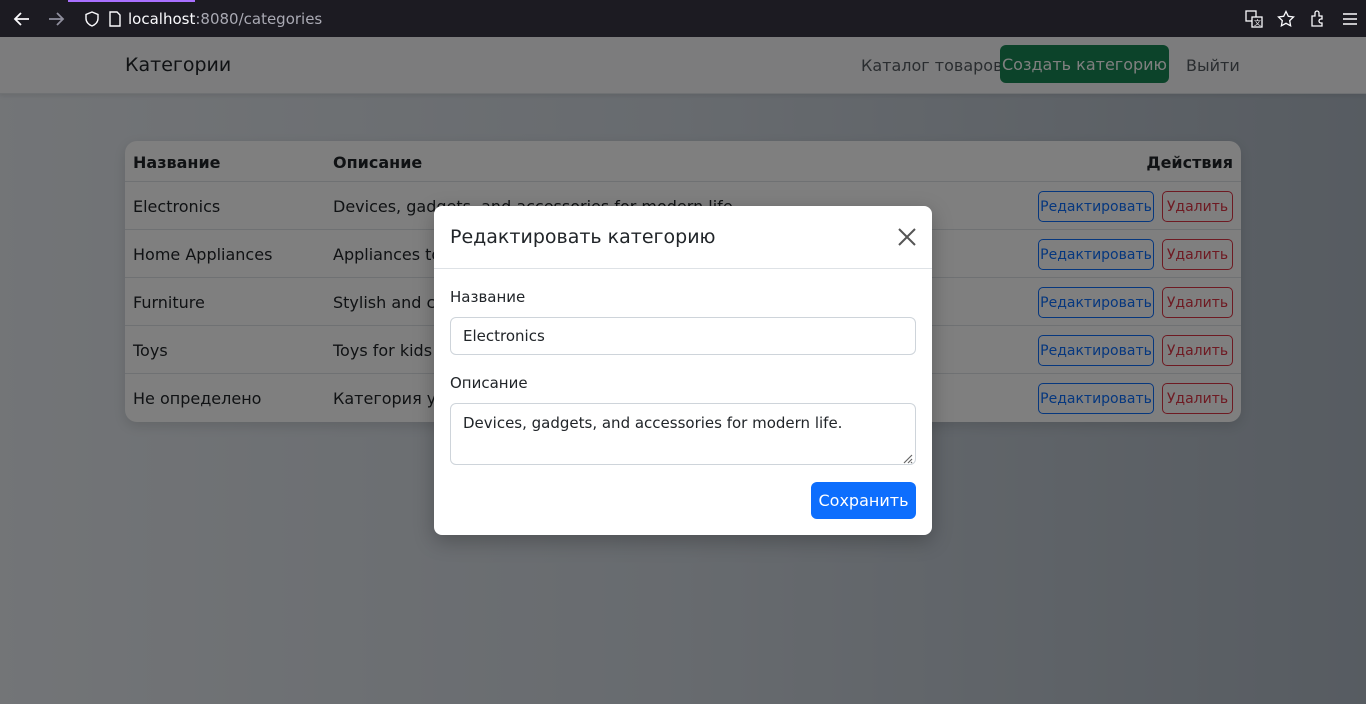 This screenshot has height=704, width=1366. I want to click on name-label: Название, so click(488, 297).